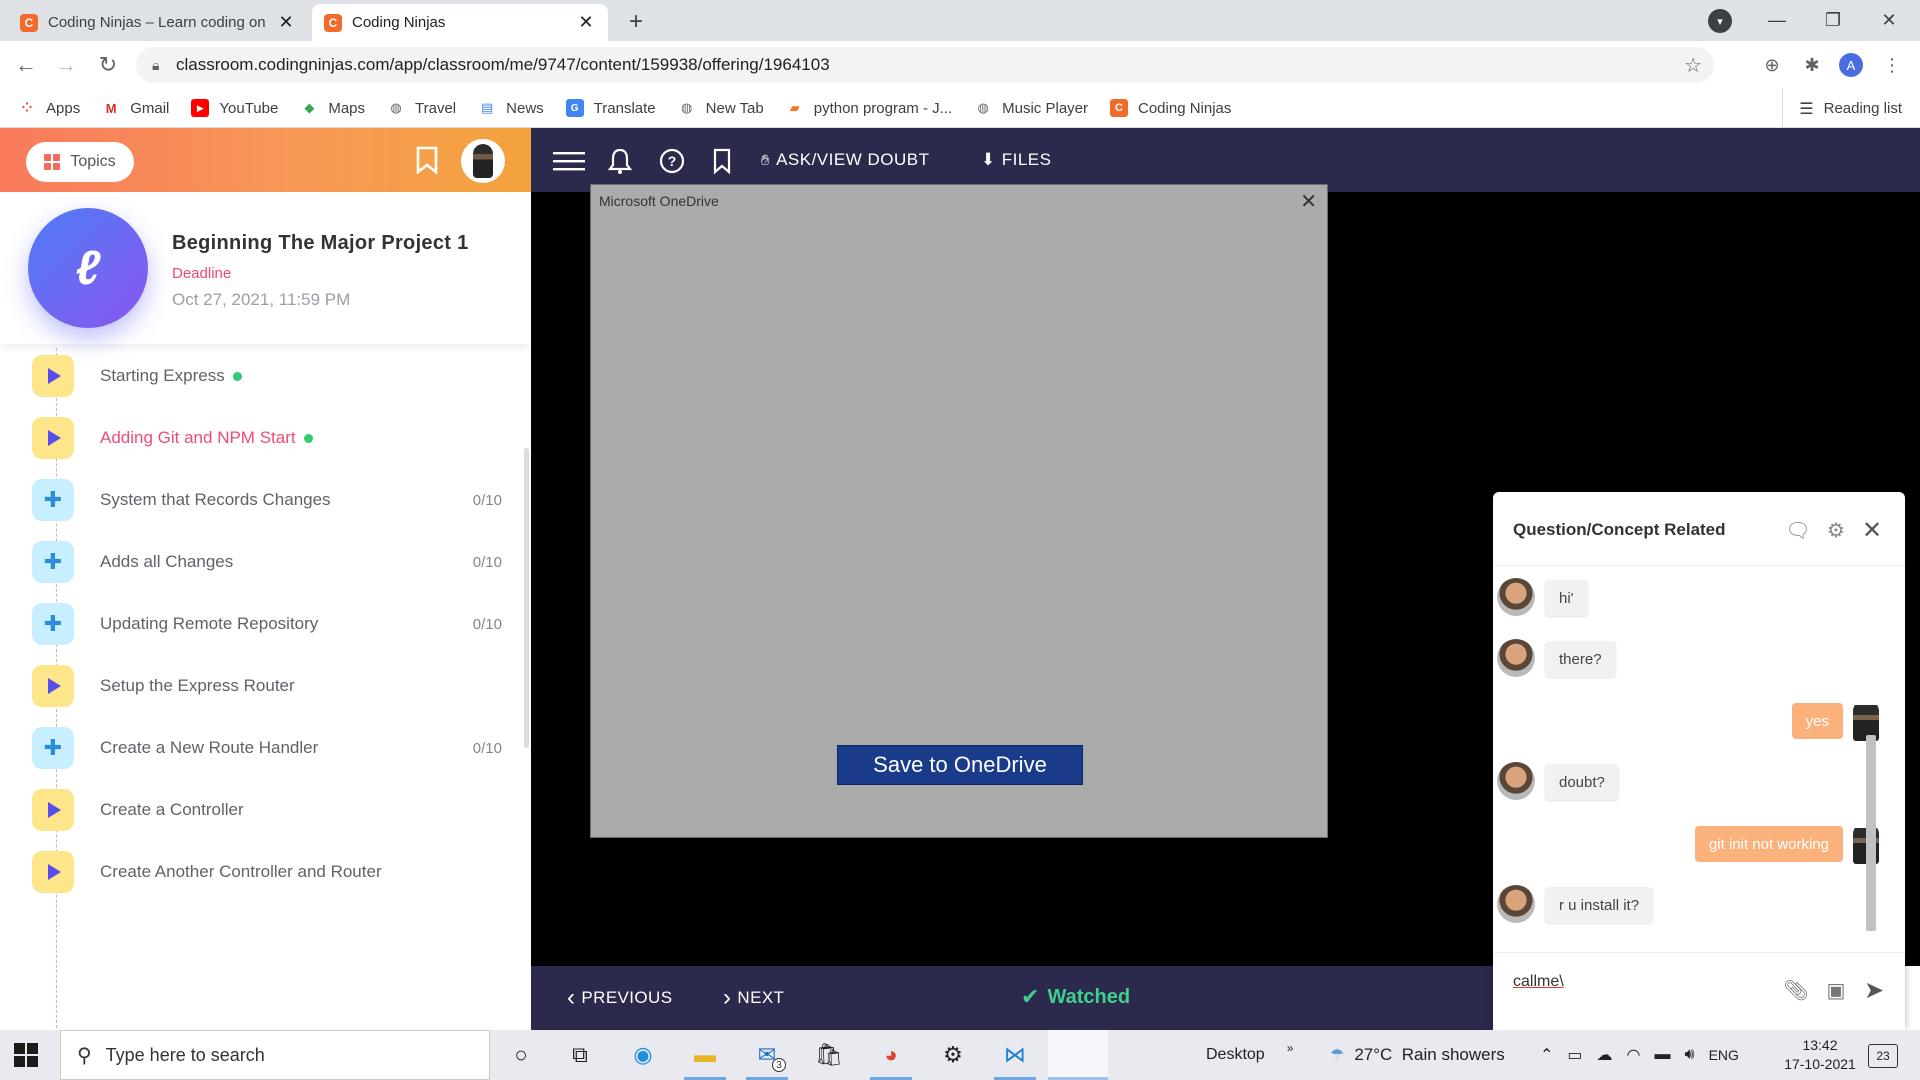  I want to click on clock-date: 17-10-2021, so click(1820, 1064).